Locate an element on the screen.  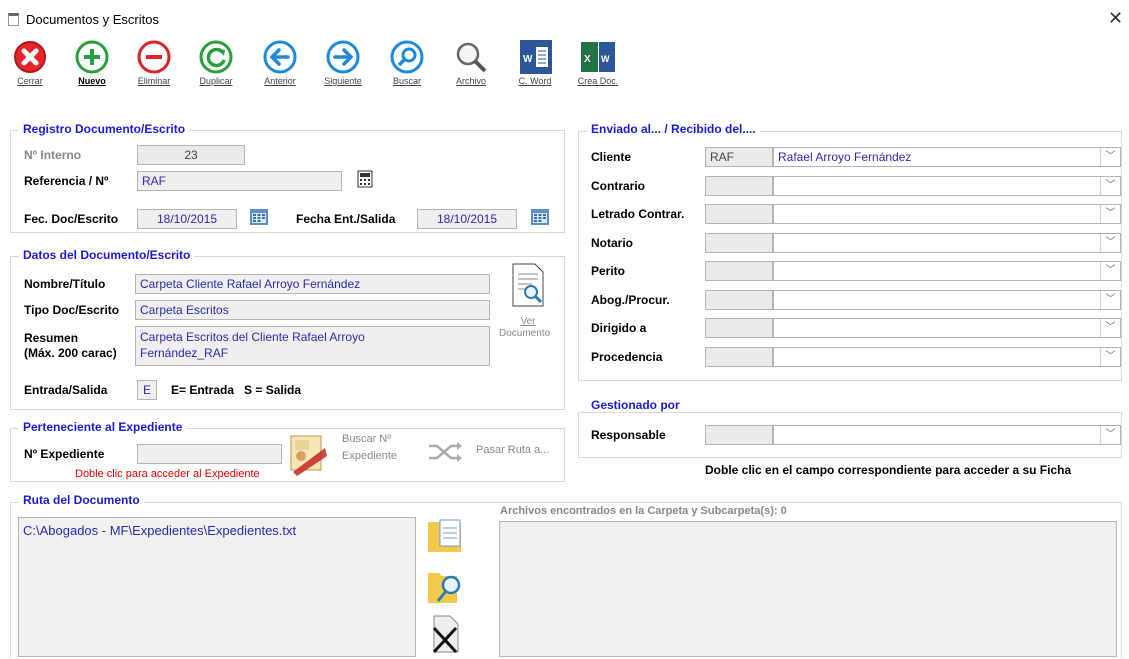
gestionado-title: Gestionado por is located at coordinates (635, 405).